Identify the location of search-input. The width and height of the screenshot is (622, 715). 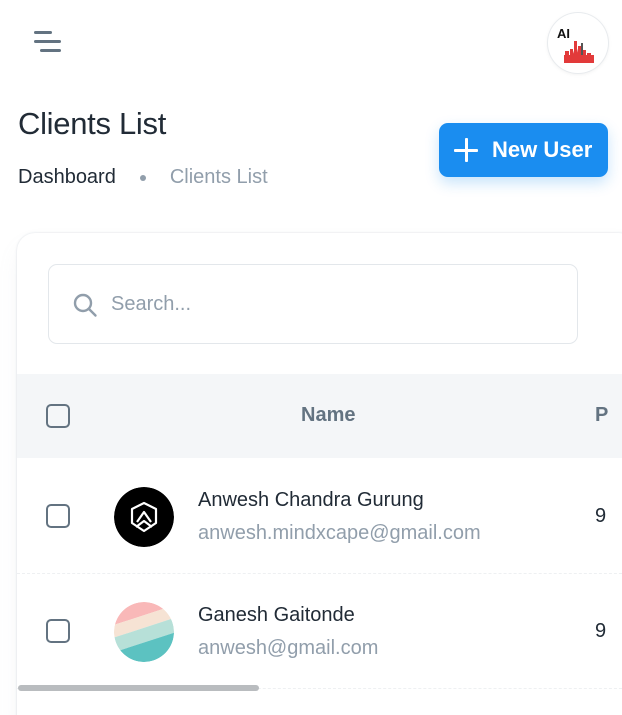
(331, 304).